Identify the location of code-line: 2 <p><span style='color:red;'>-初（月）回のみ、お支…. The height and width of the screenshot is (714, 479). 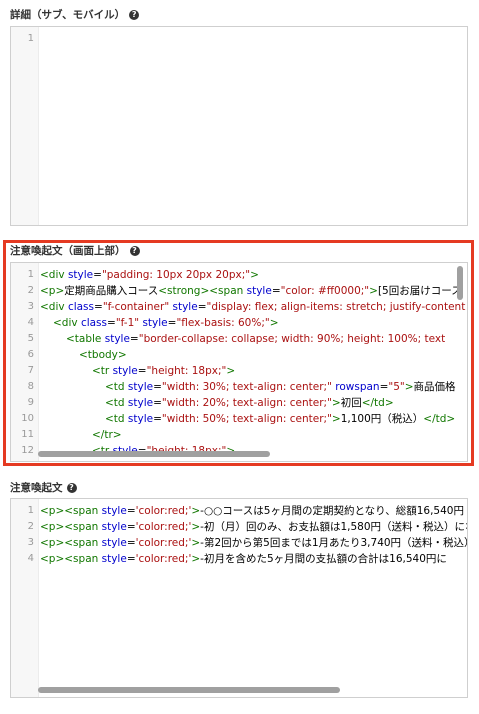
(239, 527).